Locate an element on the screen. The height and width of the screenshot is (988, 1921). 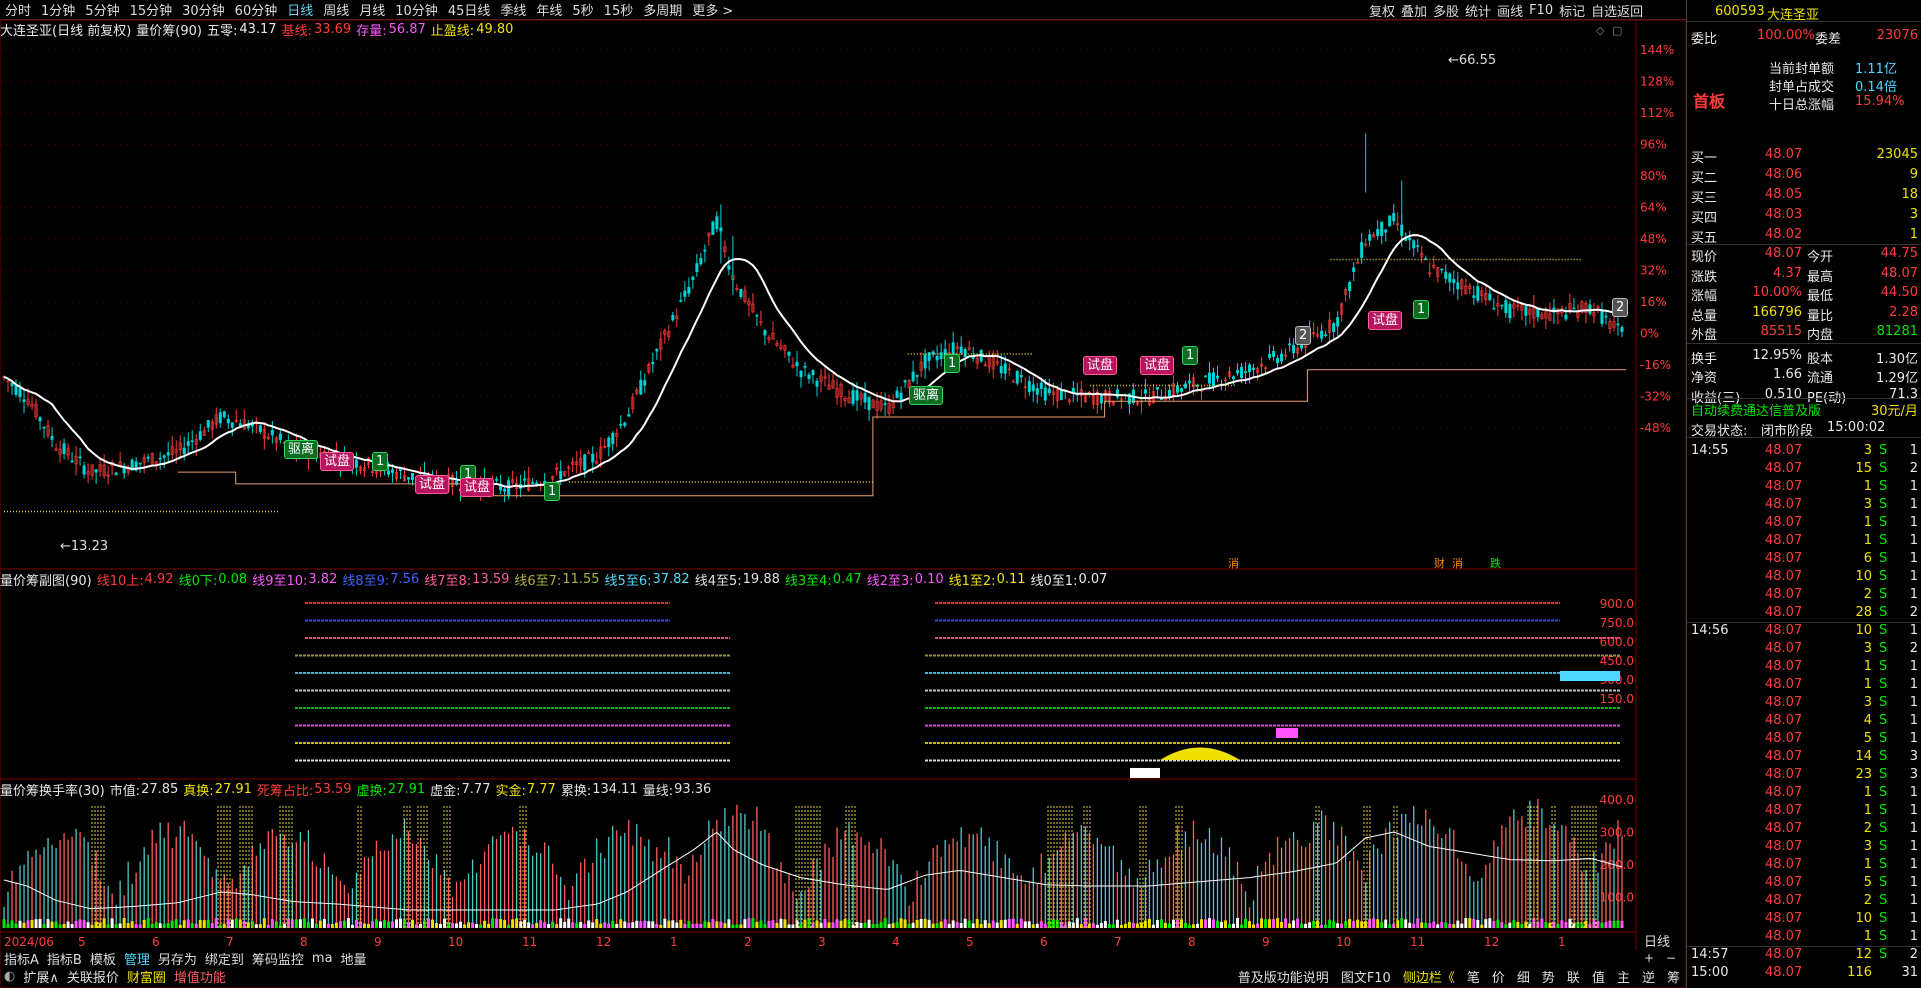
promo-price: 30元/月 is located at coordinates (1894, 409).